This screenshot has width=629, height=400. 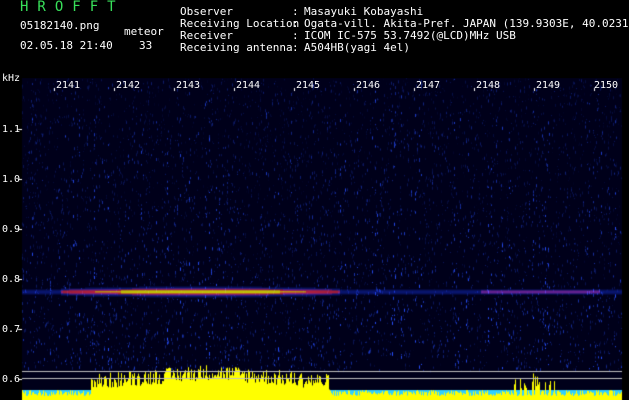 What do you see at coordinates (428, 85) in the screenshot?
I see `x-tick-label: 2147` at bounding box center [428, 85].